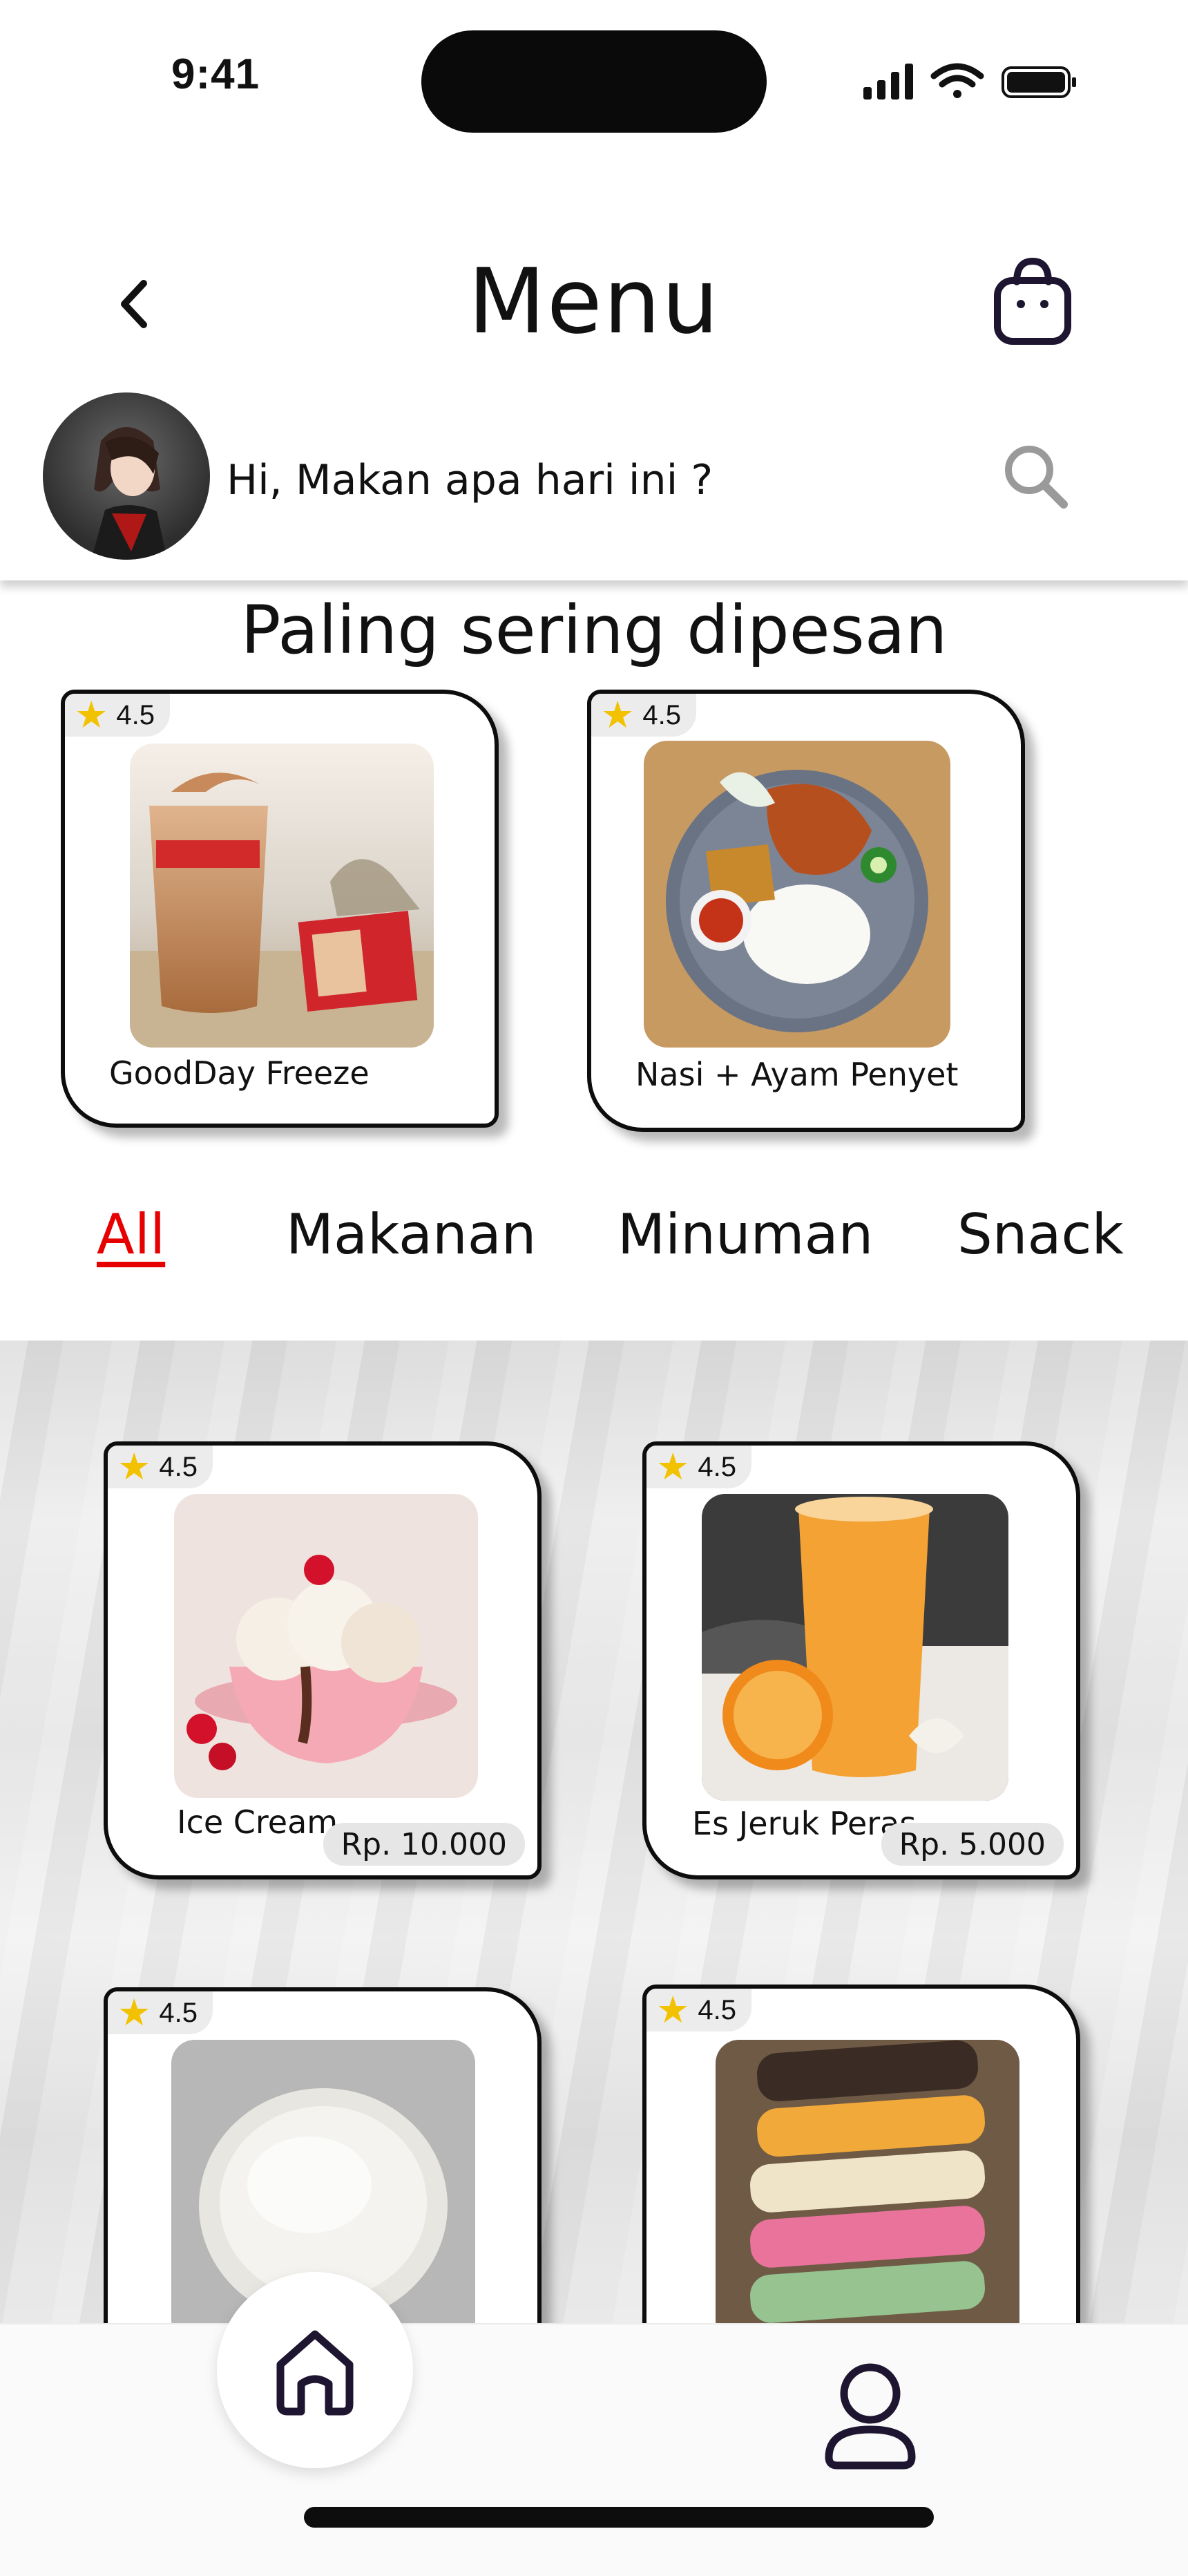 The height and width of the screenshot is (2576, 1188). Describe the element at coordinates (870, 2414) in the screenshot. I see `profile-icon` at that location.